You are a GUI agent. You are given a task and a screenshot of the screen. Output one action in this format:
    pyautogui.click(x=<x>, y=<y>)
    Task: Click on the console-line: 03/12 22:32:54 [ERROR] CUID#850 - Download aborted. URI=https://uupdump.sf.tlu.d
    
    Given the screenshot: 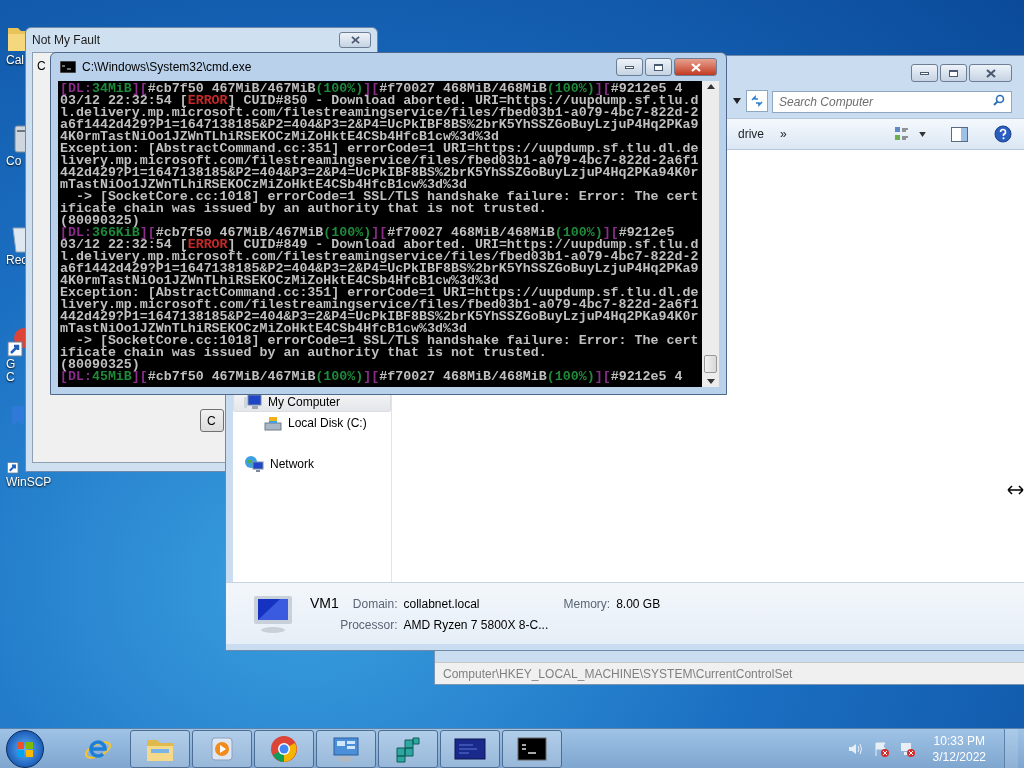 What is the action you would take?
    pyautogui.click(x=379, y=101)
    